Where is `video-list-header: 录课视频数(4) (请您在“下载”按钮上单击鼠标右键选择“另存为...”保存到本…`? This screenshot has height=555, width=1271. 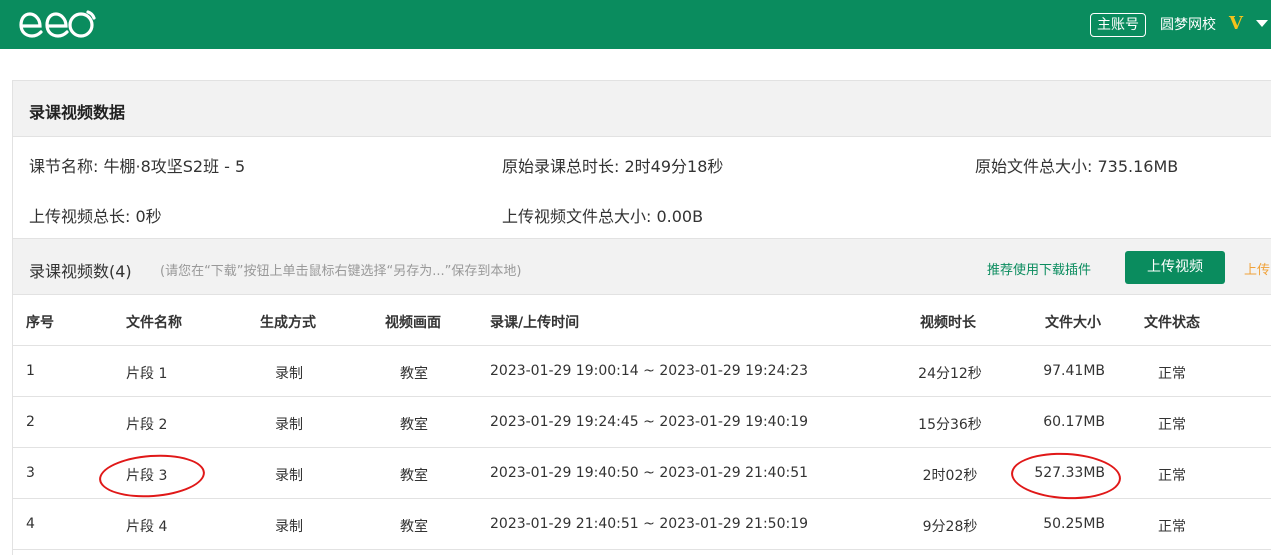
video-list-header: 录课视频数(4) (请您在“下载”按钮上单击鼠标右键选择“另存为...”保存到本… is located at coordinates (642, 266).